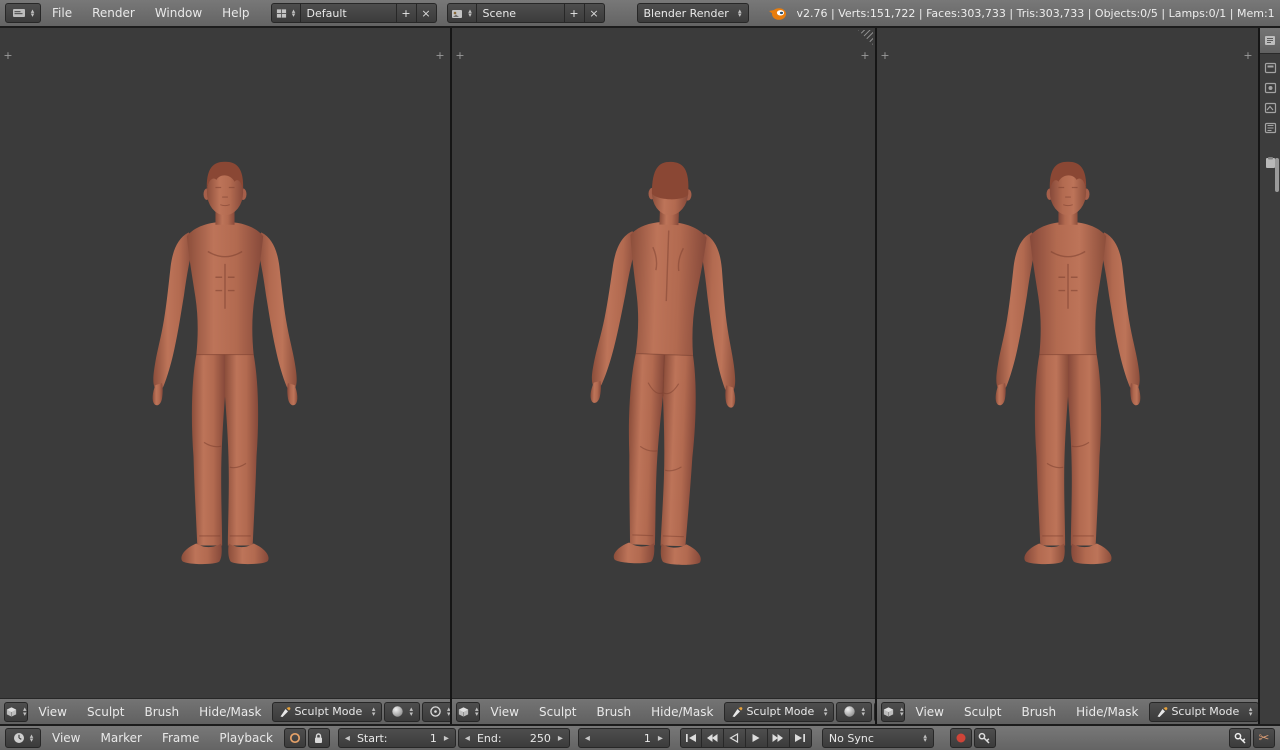  I want to click on next-keyframe-button, so click(778, 738).